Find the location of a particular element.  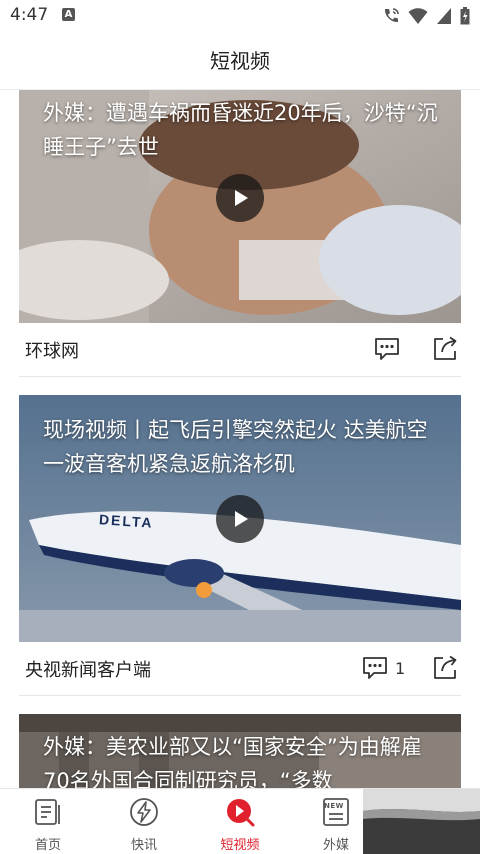

status-bar: 4:47 A is located at coordinates (240, 16).